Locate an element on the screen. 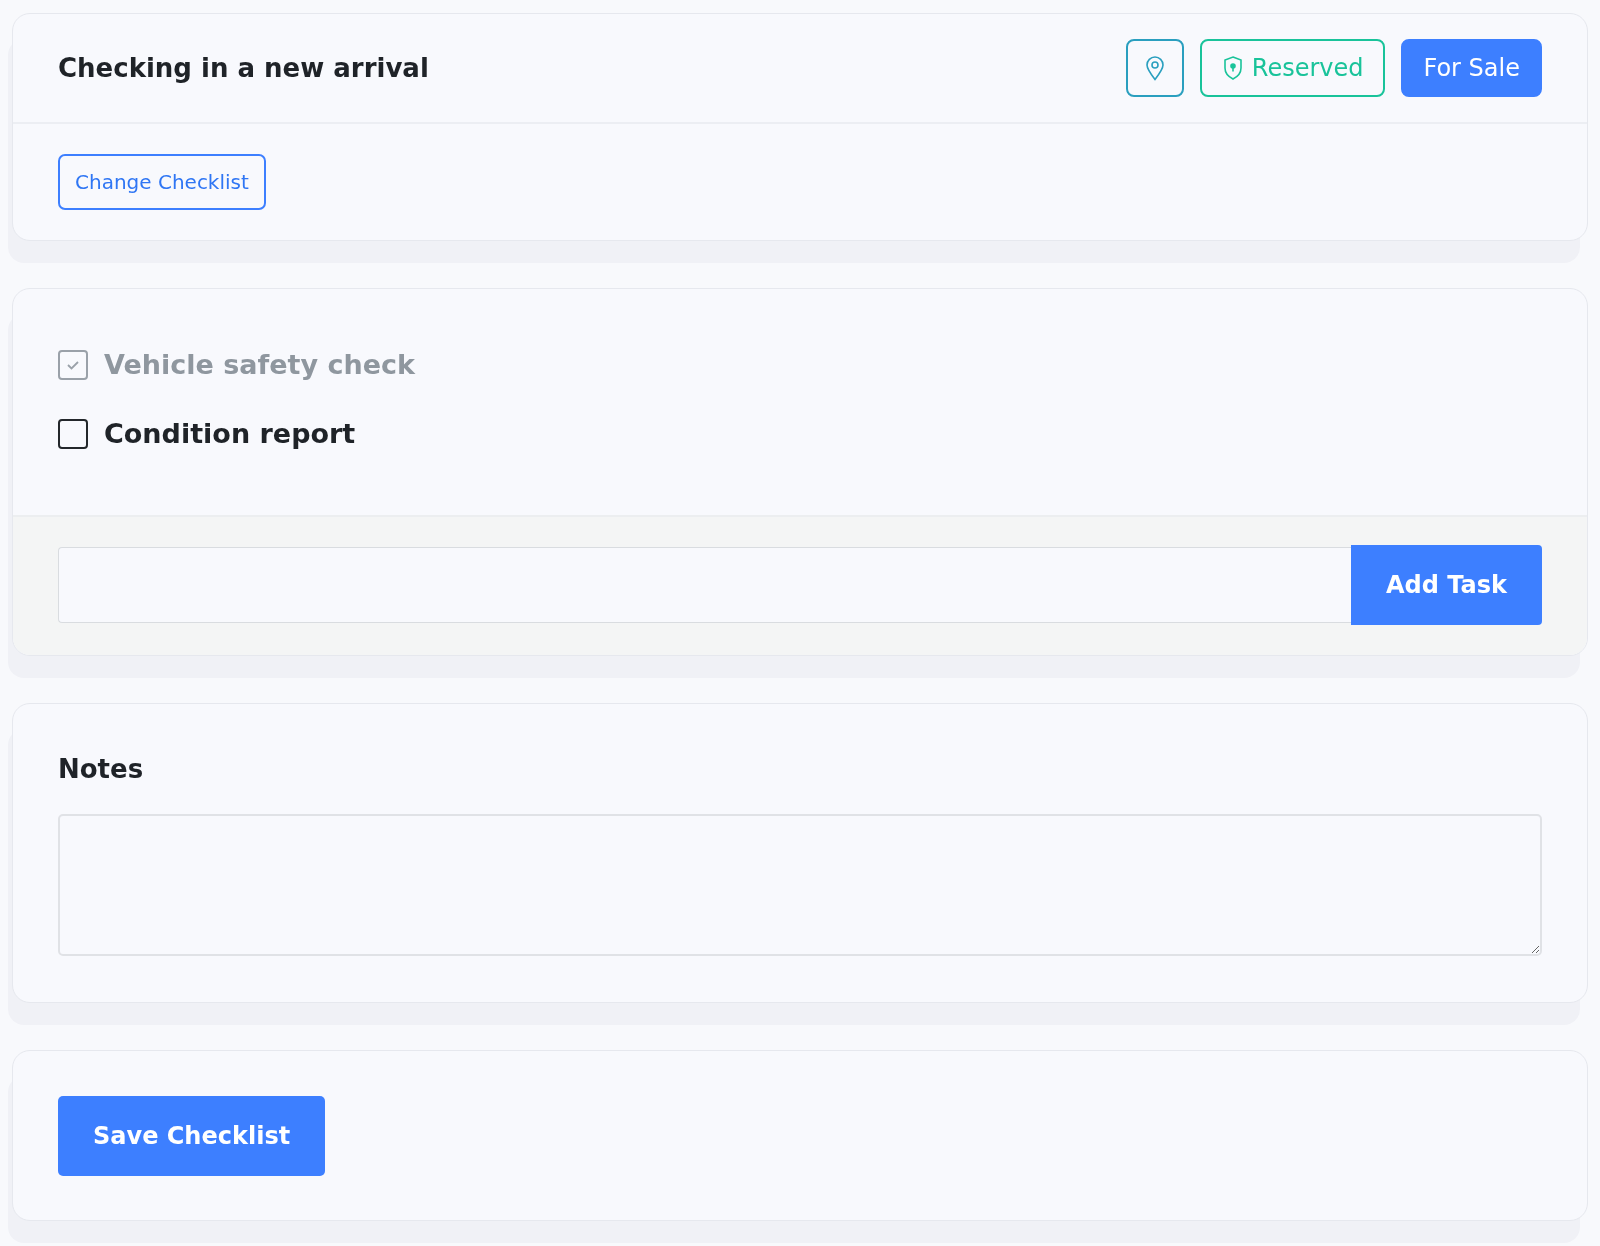 The image size is (1600, 1246). notes-field is located at coordinates (800, 885).